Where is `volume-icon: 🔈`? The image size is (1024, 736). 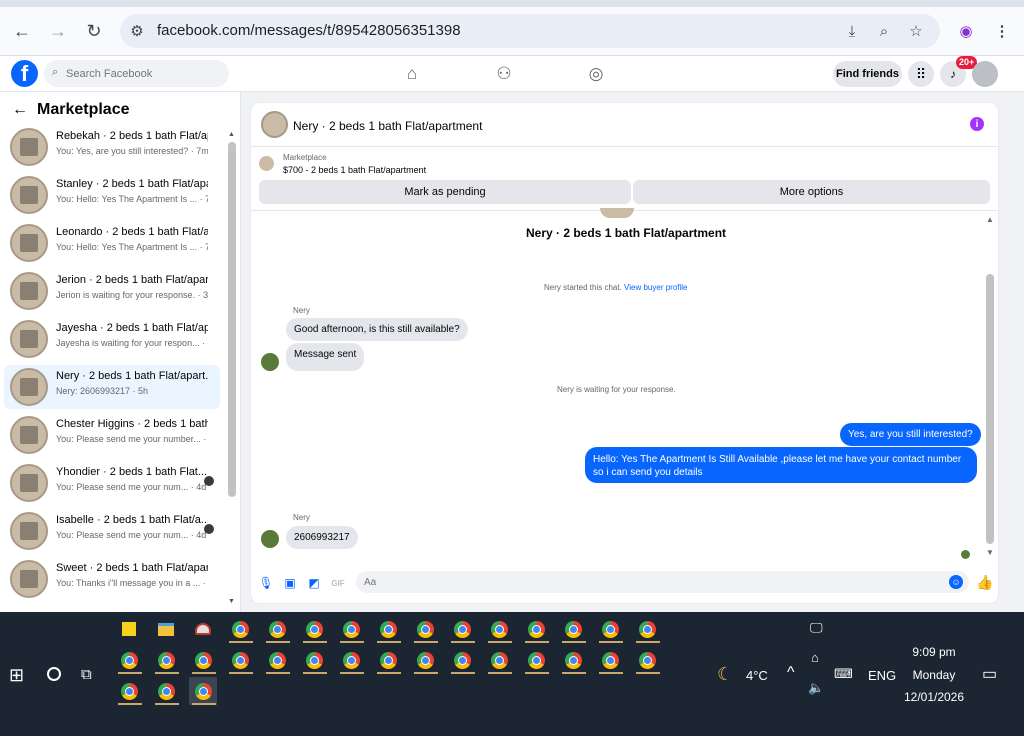
volume-icon: 🔈 is located at coordinates (816, 688).